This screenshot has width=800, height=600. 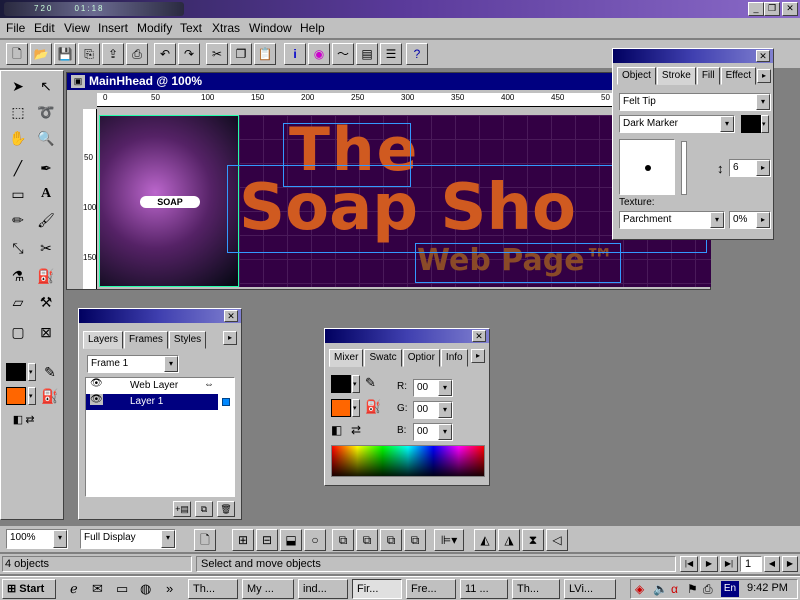 I want to click on redo-icon: ↷, so click(x=189, y=54).